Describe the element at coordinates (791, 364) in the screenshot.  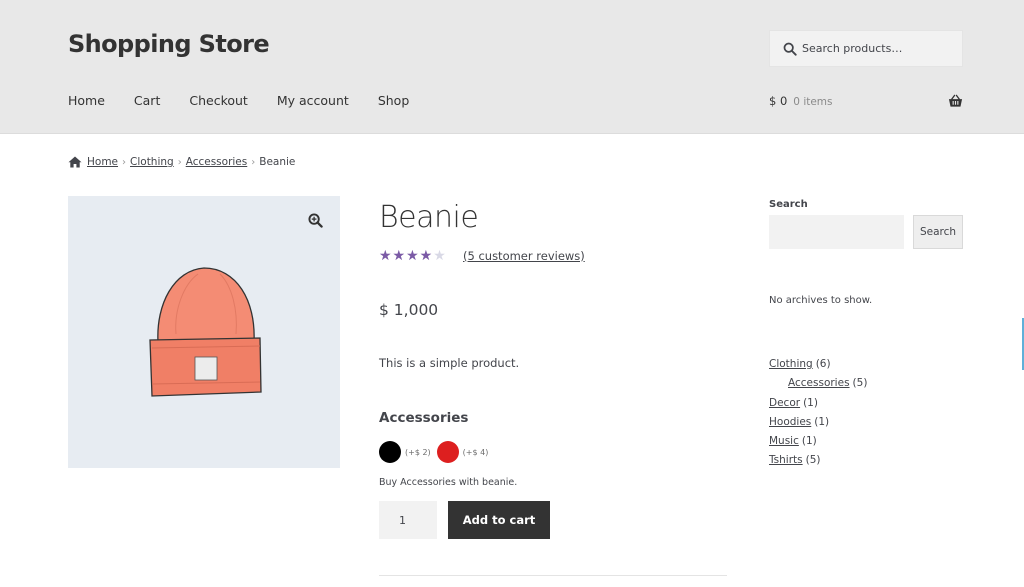
I see `category-link-clothing: Clothing` at that location.